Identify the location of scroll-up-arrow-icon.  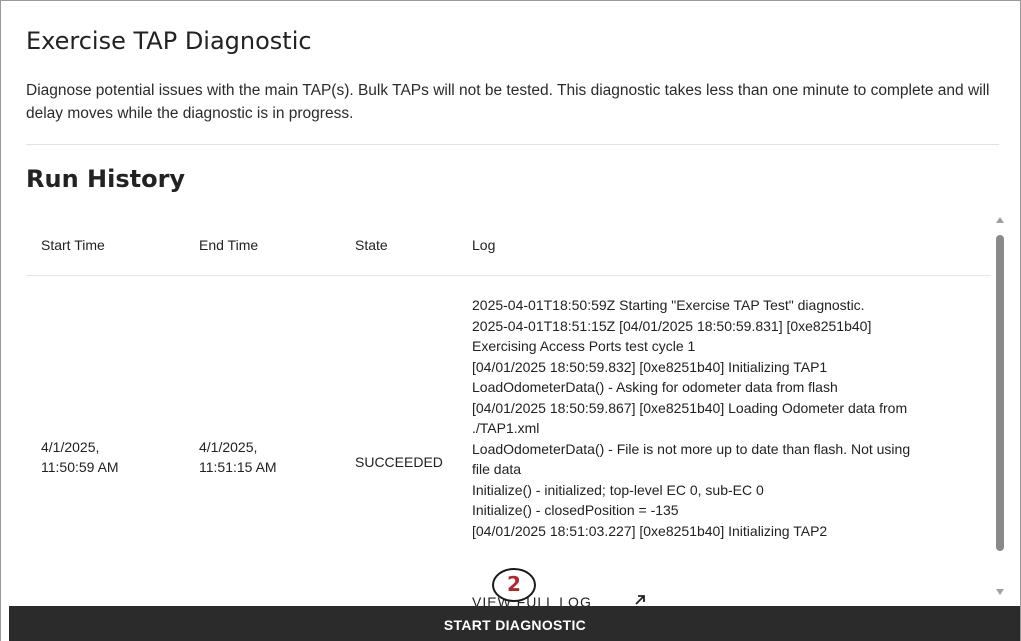
(1000, 220).